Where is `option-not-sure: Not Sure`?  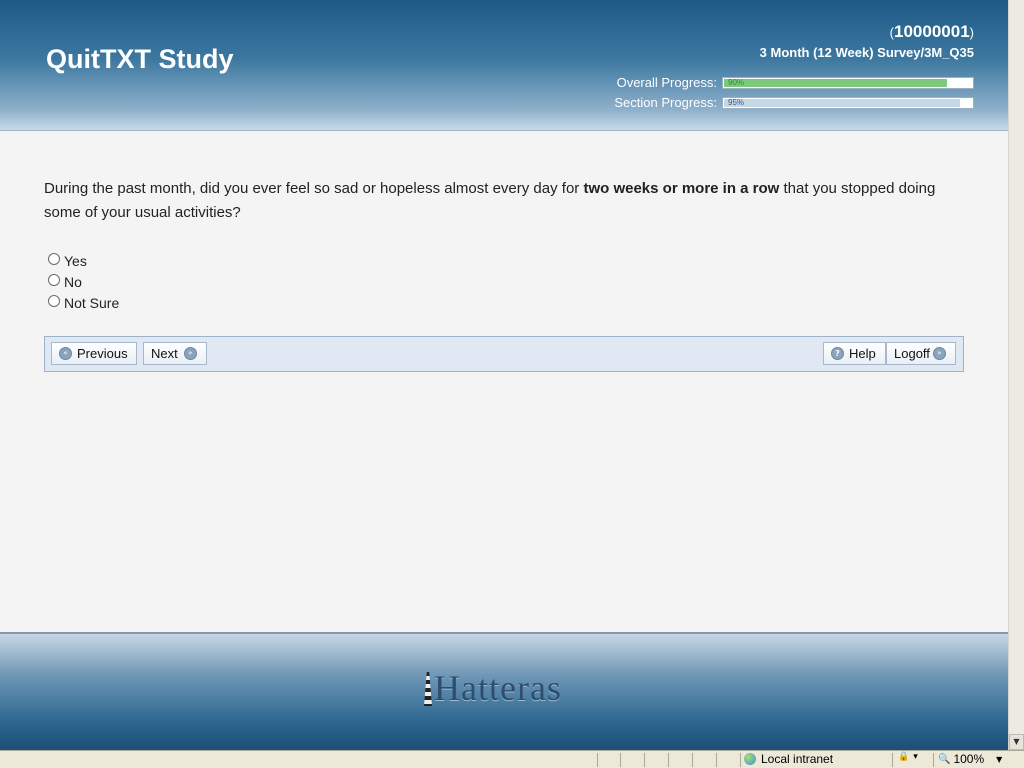 option-not-sure: Not Sure is located at coordinates (83, 302).